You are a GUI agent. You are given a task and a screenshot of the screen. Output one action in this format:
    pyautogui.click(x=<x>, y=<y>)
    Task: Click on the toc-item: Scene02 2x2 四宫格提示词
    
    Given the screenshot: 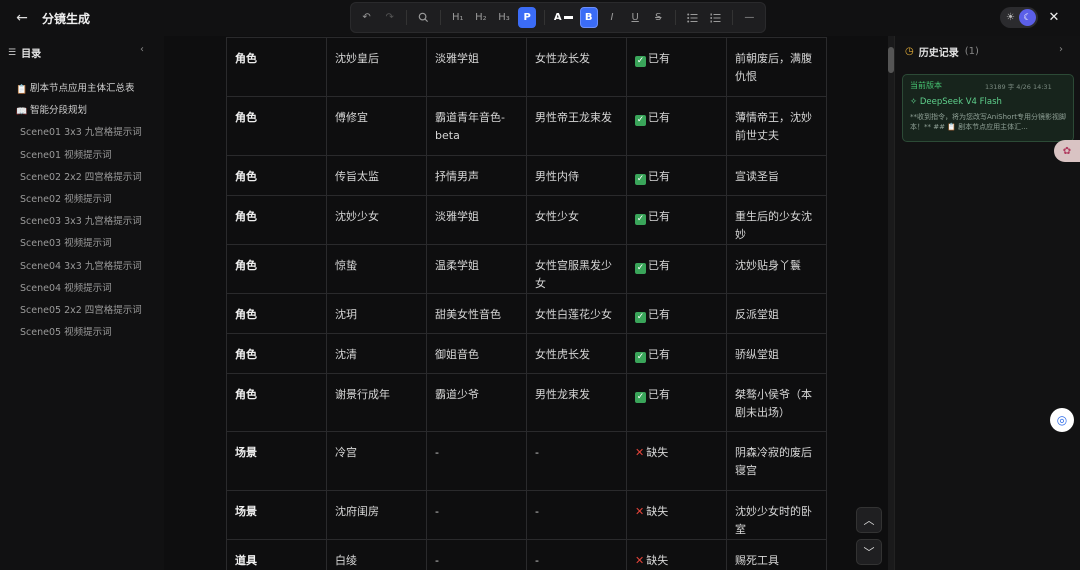 What is the action you would take?
    pyautogui.click(x=82, y=178)
    